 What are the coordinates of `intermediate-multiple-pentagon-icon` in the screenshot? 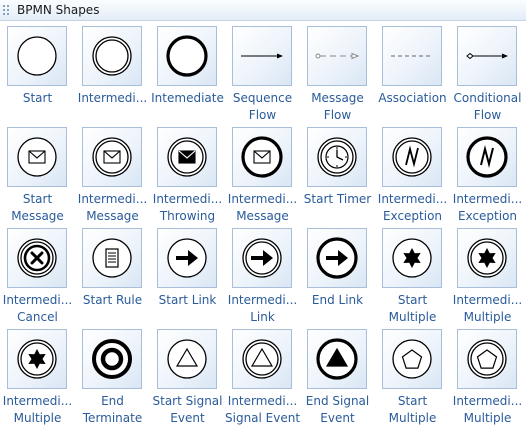 It's located at (487, 359).